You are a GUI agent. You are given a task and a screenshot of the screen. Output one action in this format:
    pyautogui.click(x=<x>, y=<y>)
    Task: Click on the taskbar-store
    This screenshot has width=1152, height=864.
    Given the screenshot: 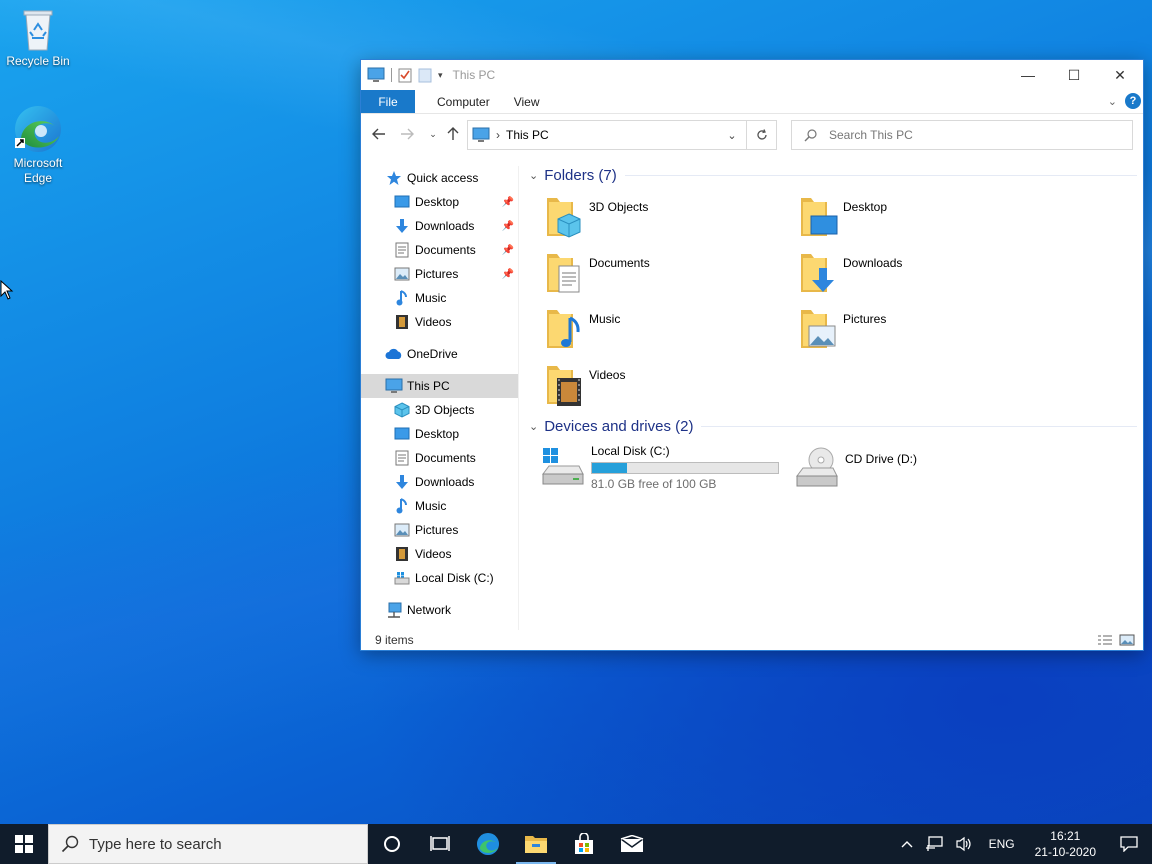 What is the action you would take?
    pyautogui.click(x=584, y=844)
    